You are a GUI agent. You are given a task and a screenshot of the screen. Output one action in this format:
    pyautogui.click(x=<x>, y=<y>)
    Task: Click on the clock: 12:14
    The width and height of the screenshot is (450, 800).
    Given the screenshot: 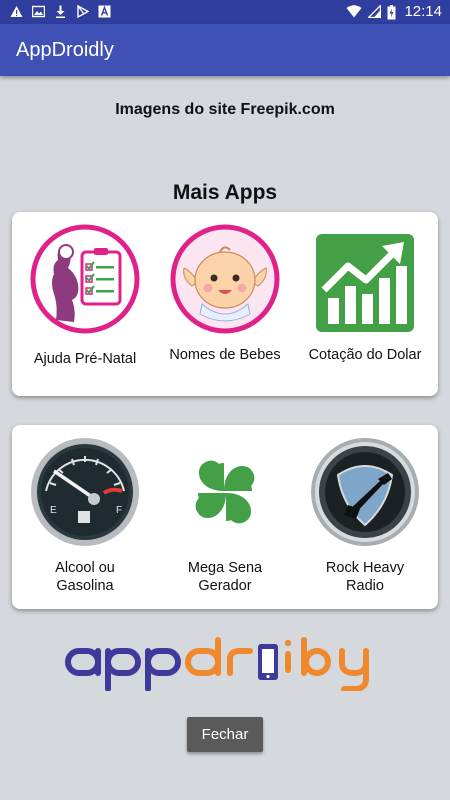 What is the action you would take?
    pyautogui.click(x=423, y=11)
    